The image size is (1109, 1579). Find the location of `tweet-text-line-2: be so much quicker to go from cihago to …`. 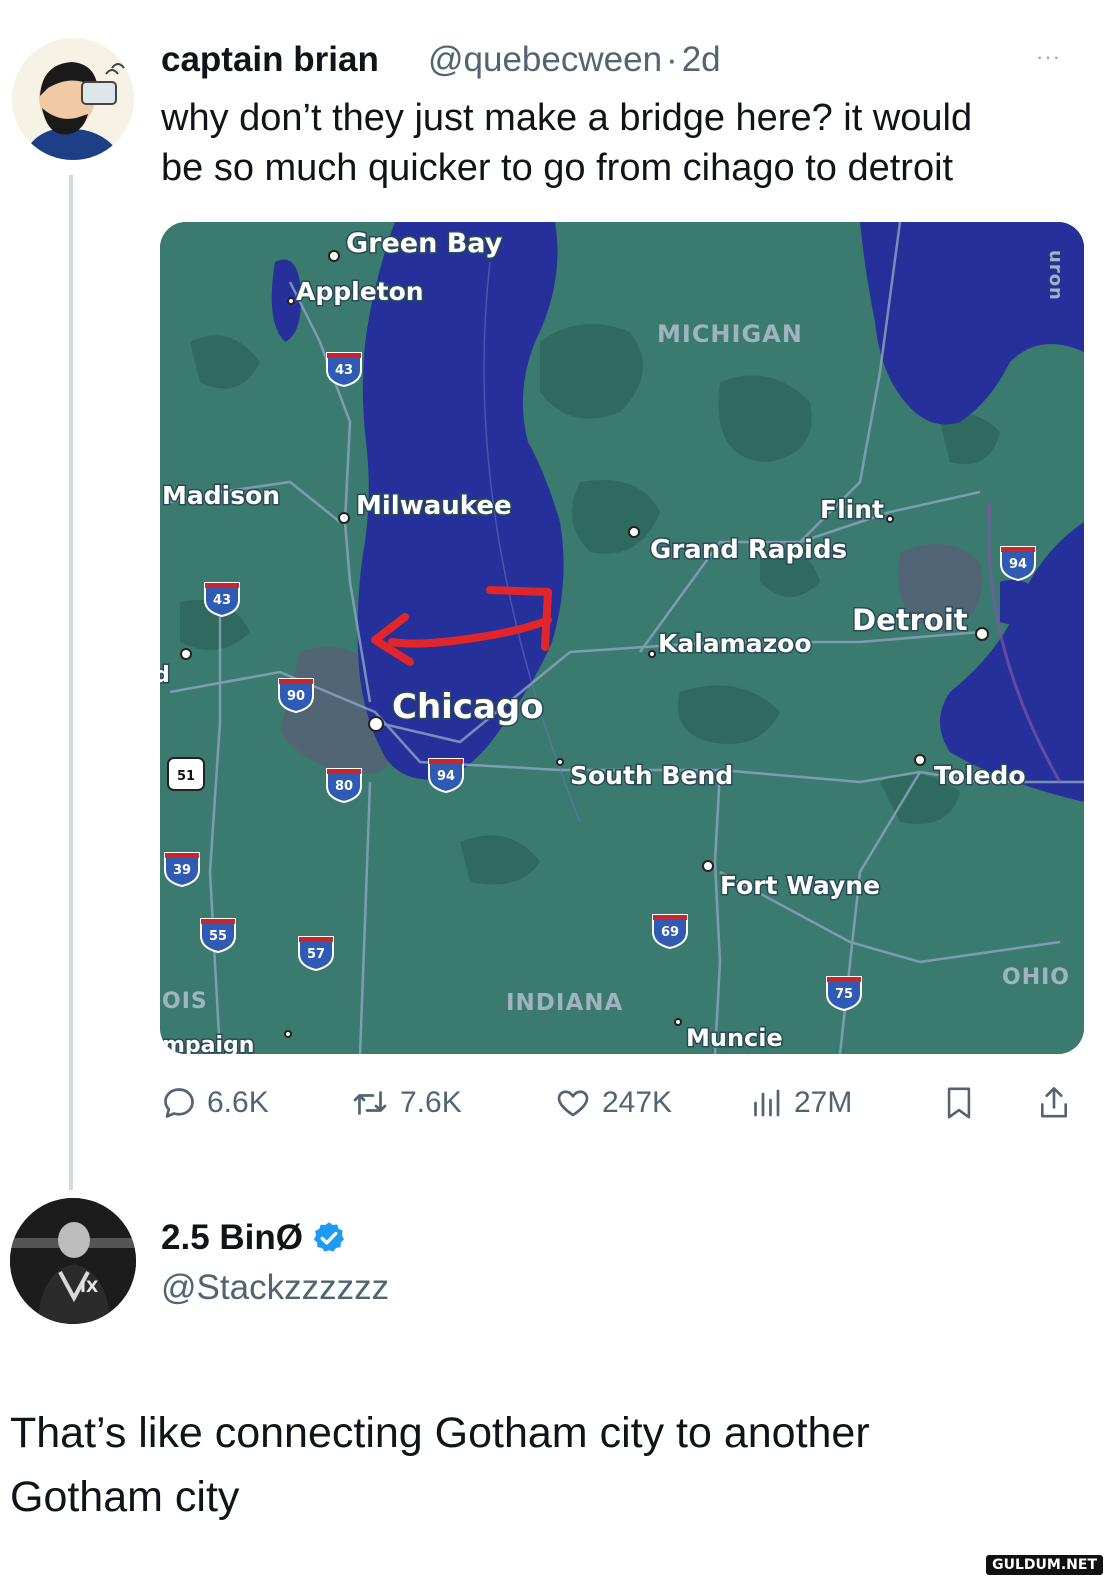

tweet-text-line-2: be so much quicker to go from cihago to … is located at coordinates (557, 168).